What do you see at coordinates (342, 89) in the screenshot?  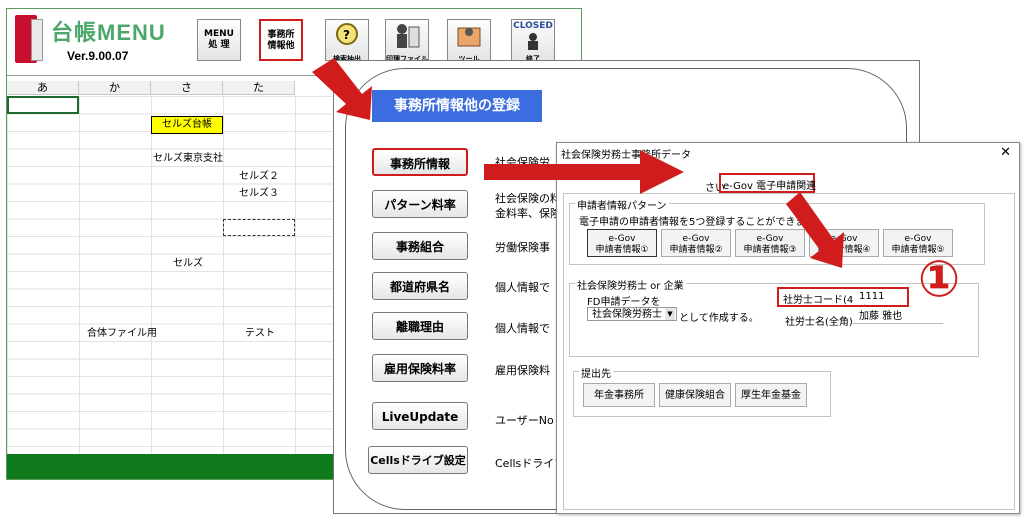 I see `arrow-to-panel` at bounding box center [342, 89].